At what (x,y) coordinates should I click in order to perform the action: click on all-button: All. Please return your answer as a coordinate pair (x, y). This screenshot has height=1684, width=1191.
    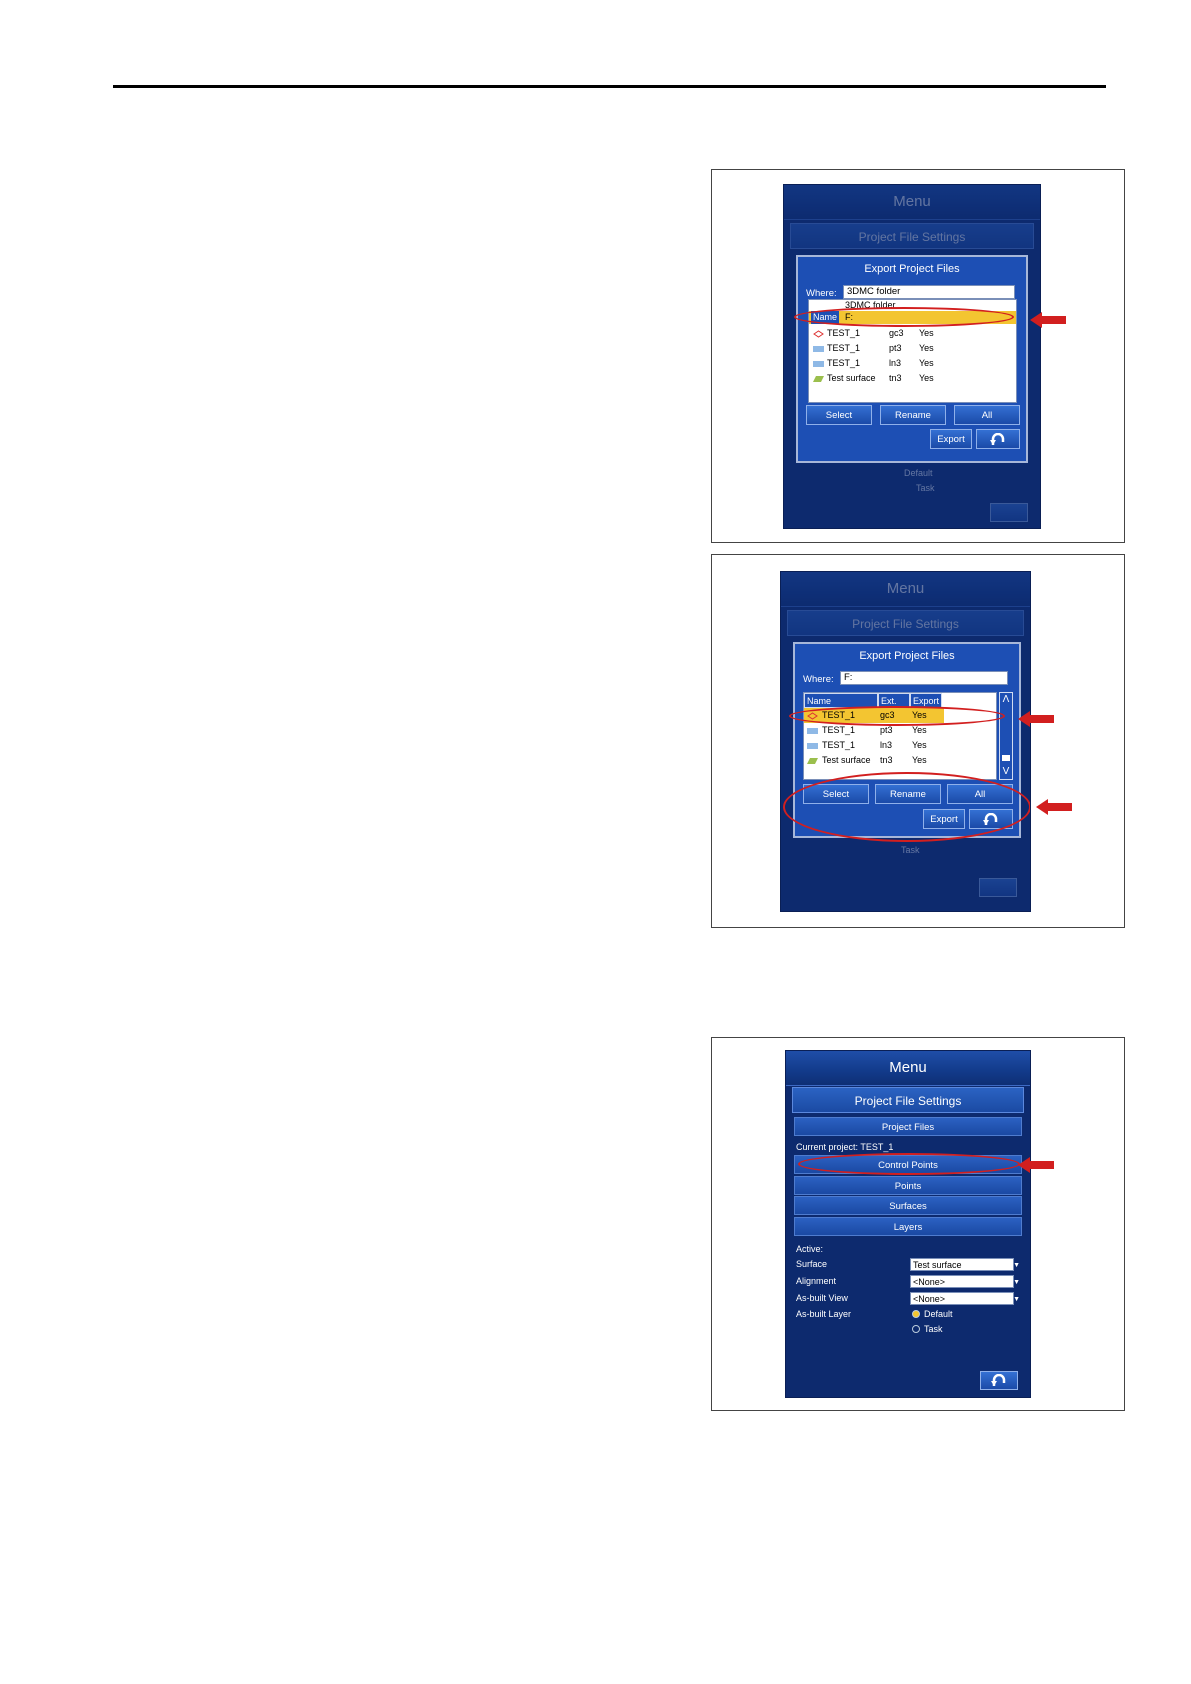
    Looking at the image, I should click on (987, 415).